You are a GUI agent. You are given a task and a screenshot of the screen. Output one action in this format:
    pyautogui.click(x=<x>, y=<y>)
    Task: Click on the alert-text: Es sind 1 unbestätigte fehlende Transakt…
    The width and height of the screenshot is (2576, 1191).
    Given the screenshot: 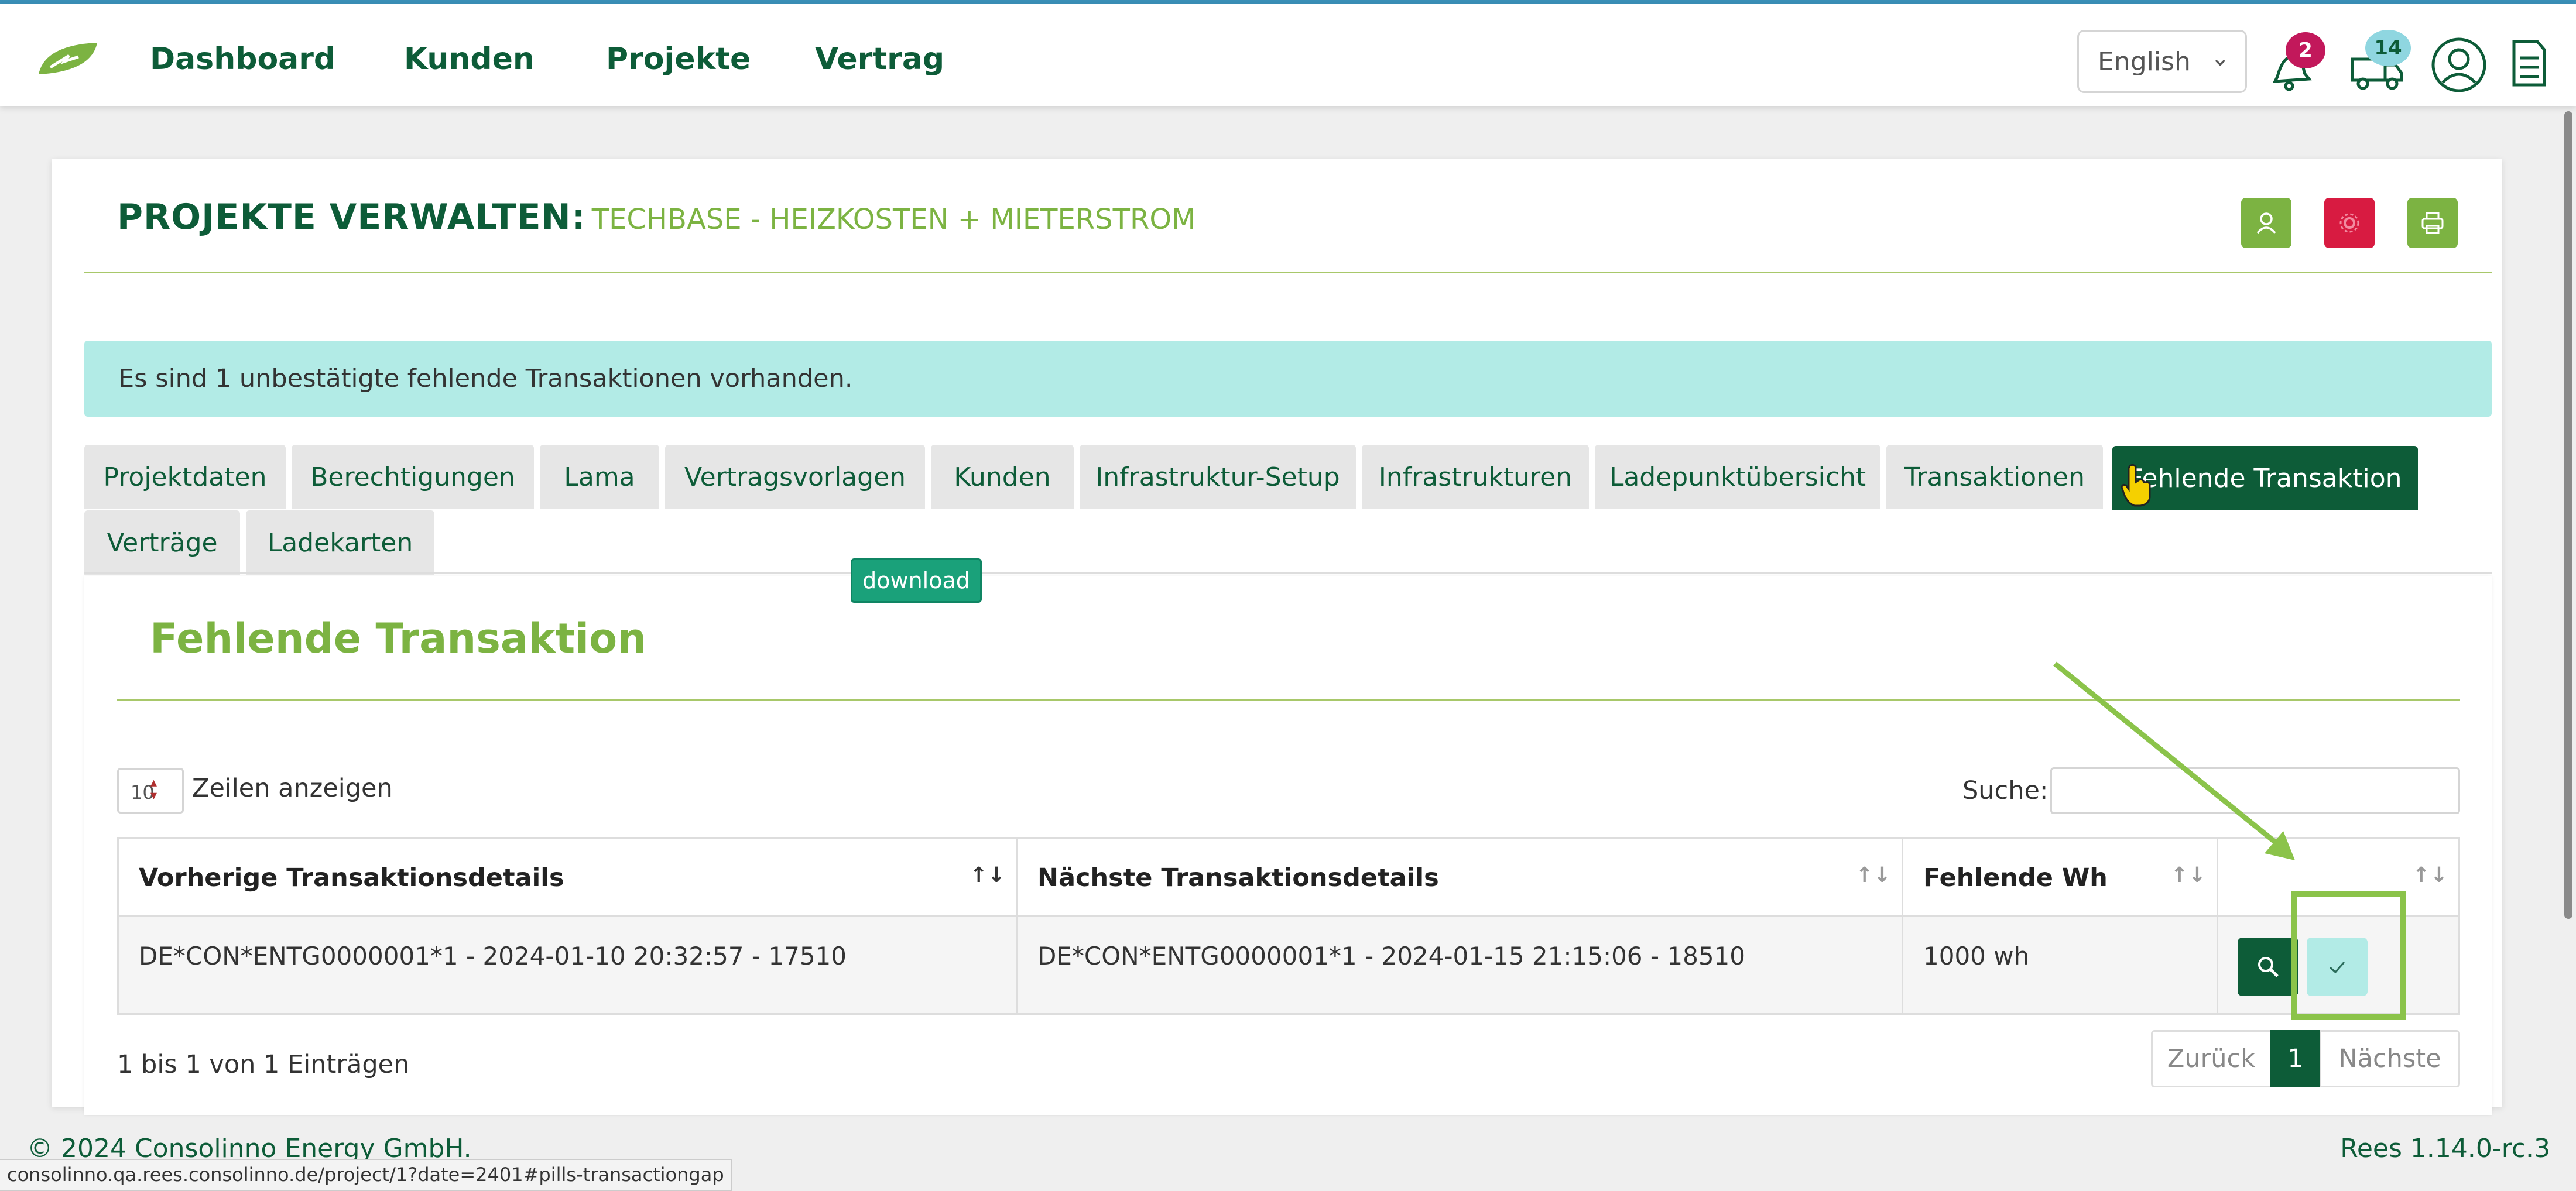 What is the action you would take?
    pyautogui.click(x=485, y=378)
    